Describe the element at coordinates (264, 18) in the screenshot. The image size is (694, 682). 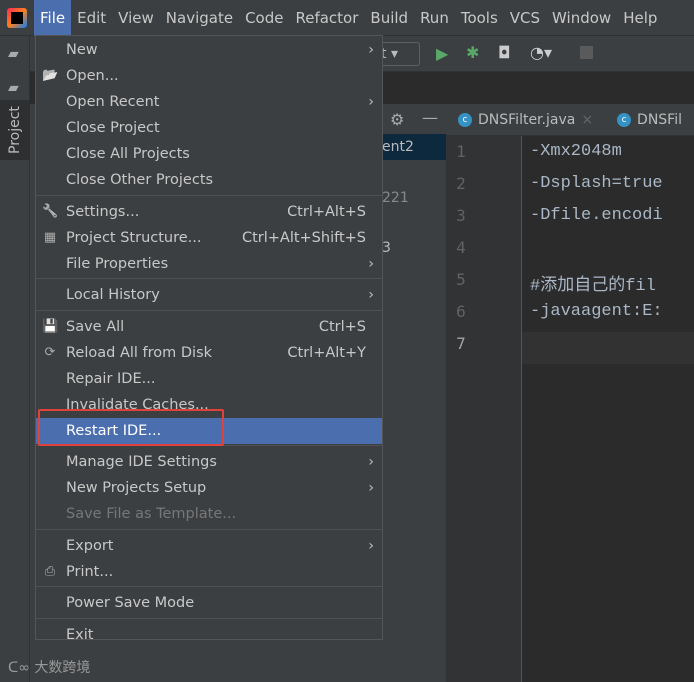
I see `menu-code: Code` at that location.